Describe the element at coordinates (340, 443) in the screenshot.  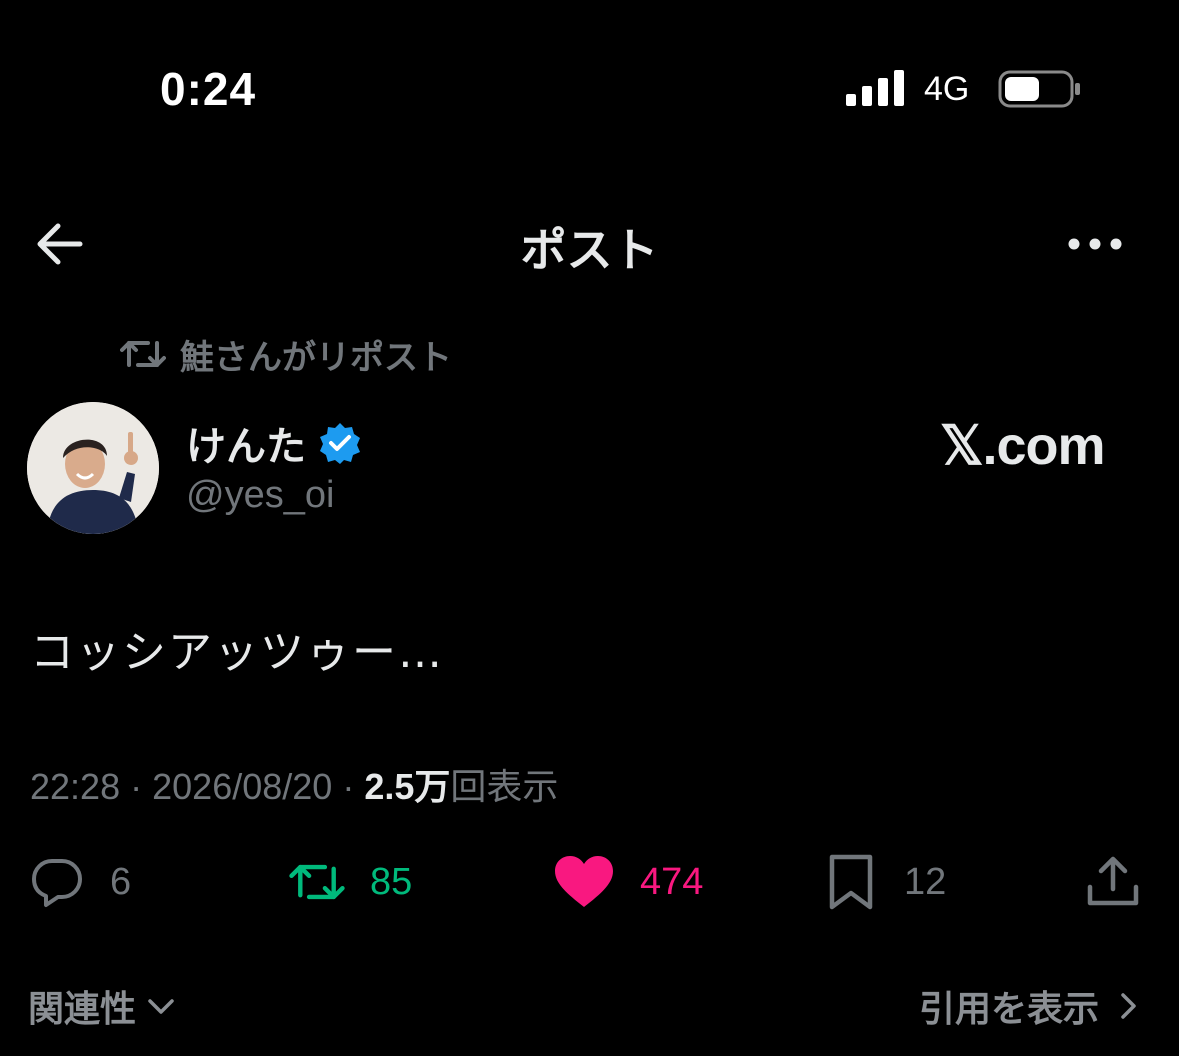
I see `verified-badge-icon` at that location.